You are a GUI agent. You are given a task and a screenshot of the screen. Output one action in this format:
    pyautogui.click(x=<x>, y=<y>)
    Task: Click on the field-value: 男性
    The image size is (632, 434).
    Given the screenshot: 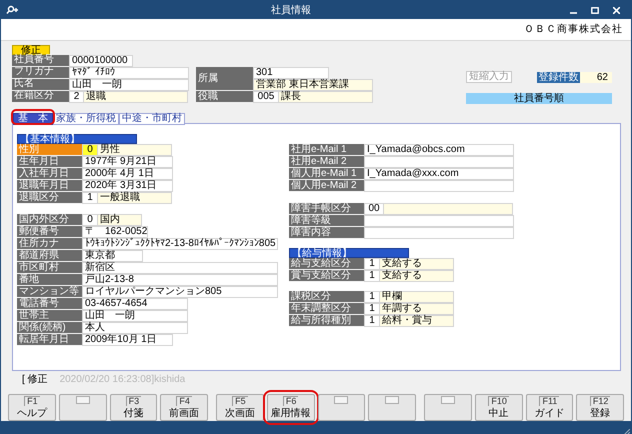 What is the action you would take?
    pyautogui.click(x=134, y=150)
    